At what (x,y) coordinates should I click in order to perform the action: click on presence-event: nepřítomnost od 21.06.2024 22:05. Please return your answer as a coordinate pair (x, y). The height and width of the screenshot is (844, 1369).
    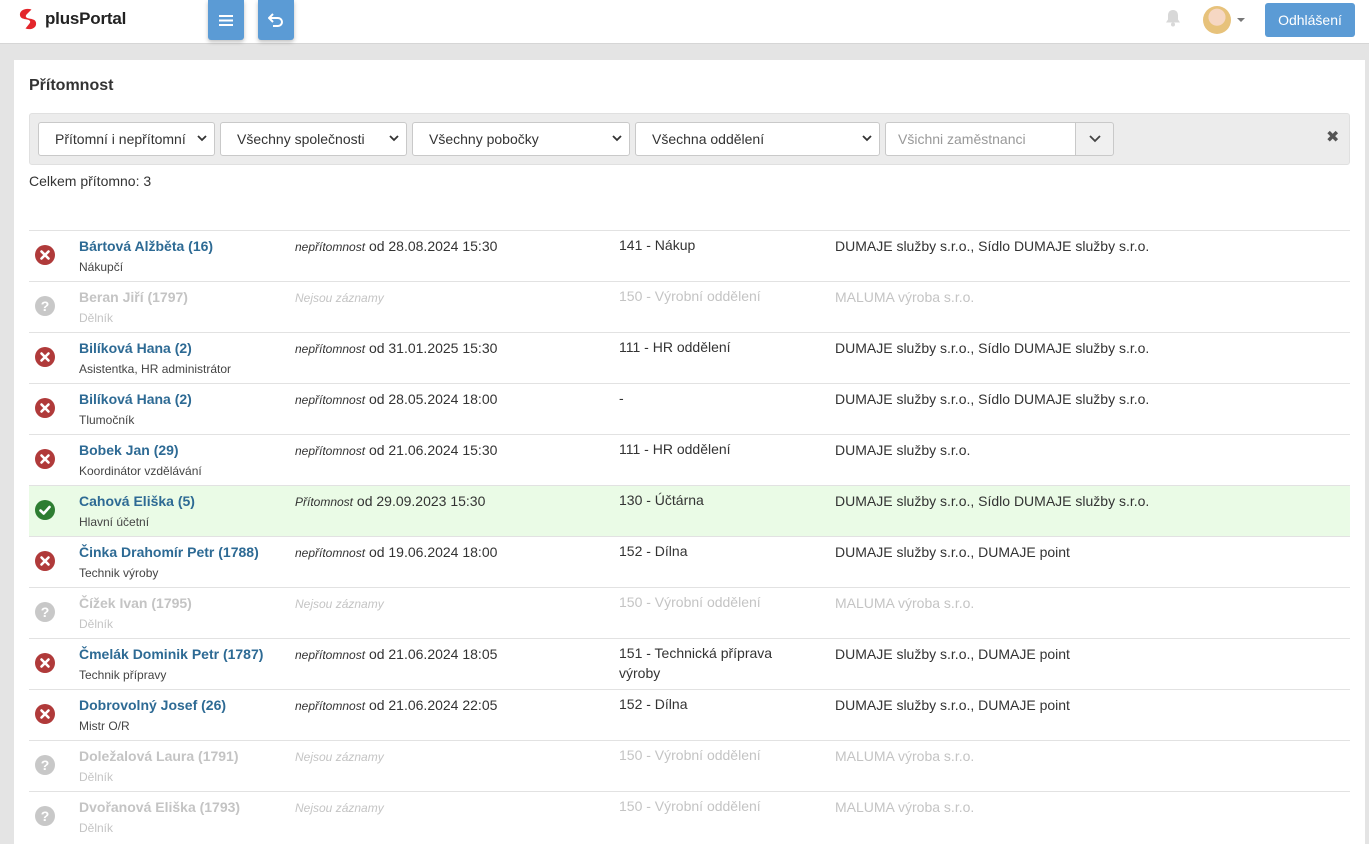
    Looking at the image, I should click on (396, 705).